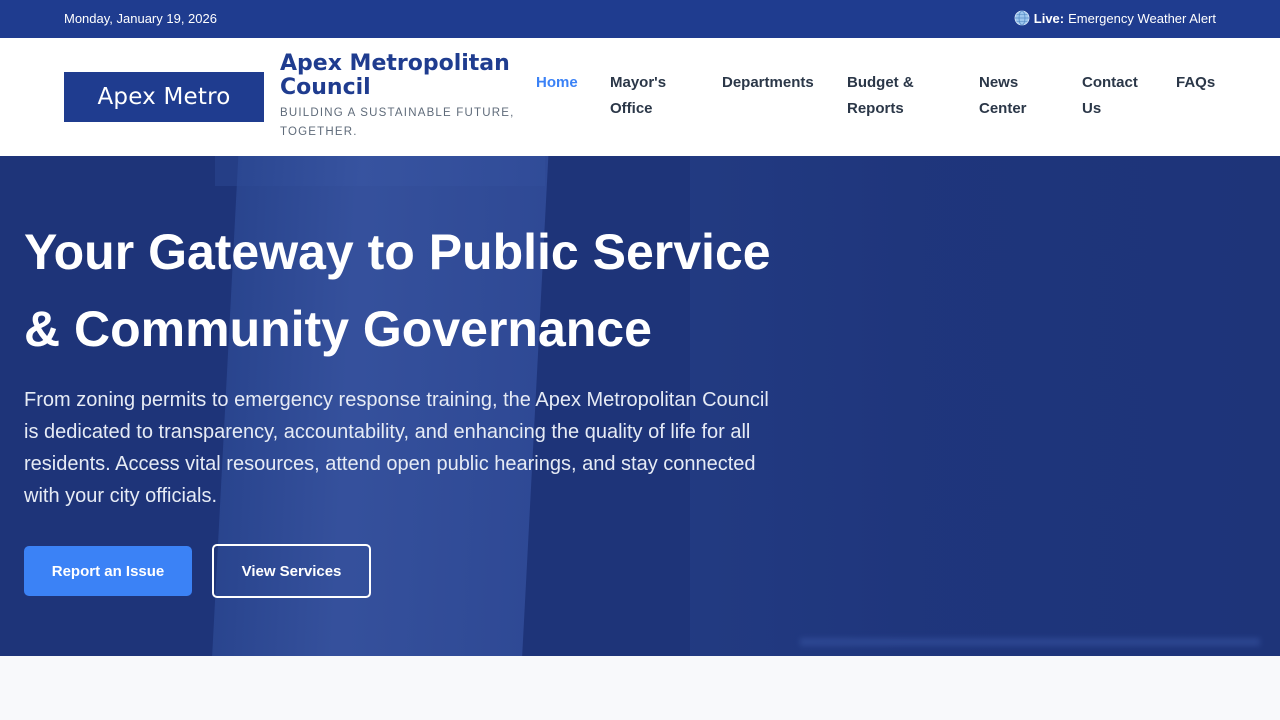 The width and height of the screenshot is (1280, 720). What do you see at coordinates (164, 97) in the screenshot?
I see `logo: Apex Metro` at bounding box center [164, 97].